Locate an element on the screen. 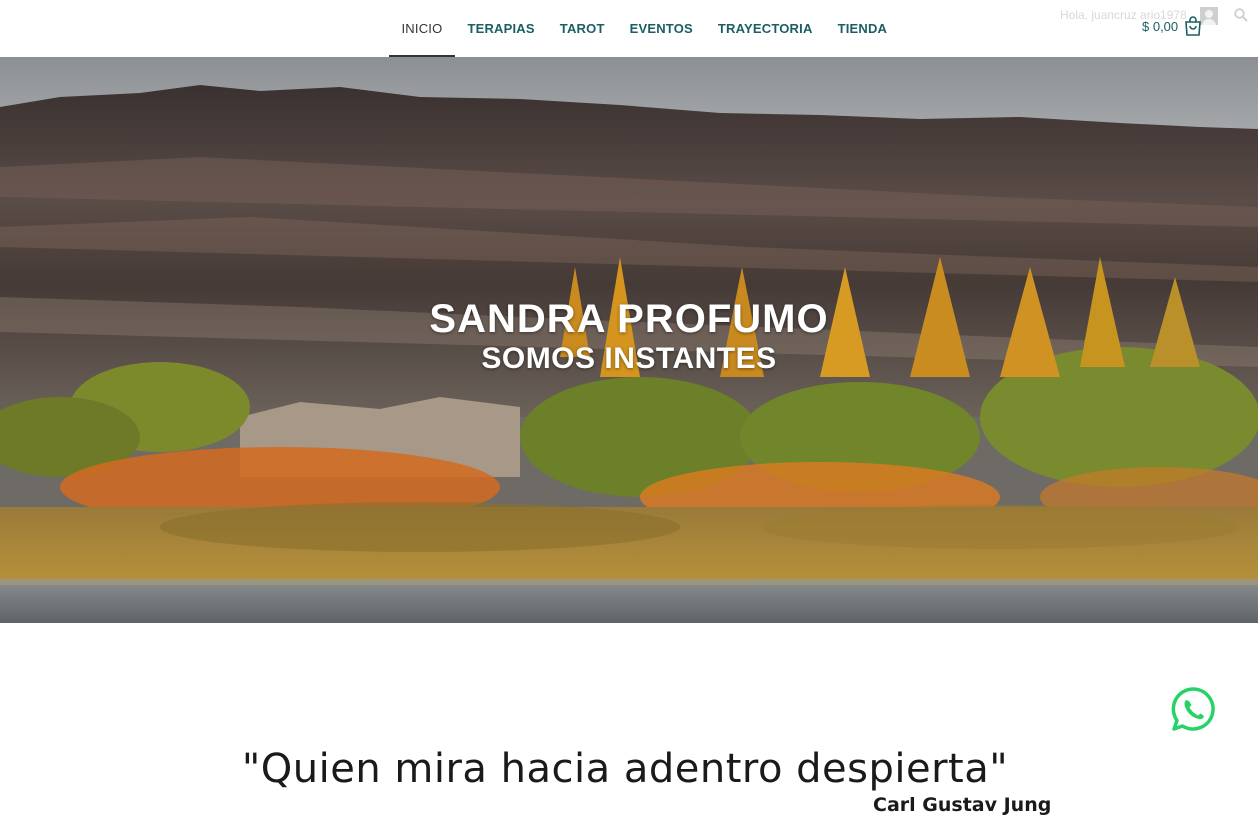 Image resolution: width=1258 pixels, height=827 pixels. nav-item-tarot: TAROT is located at coordinates (582, 28).